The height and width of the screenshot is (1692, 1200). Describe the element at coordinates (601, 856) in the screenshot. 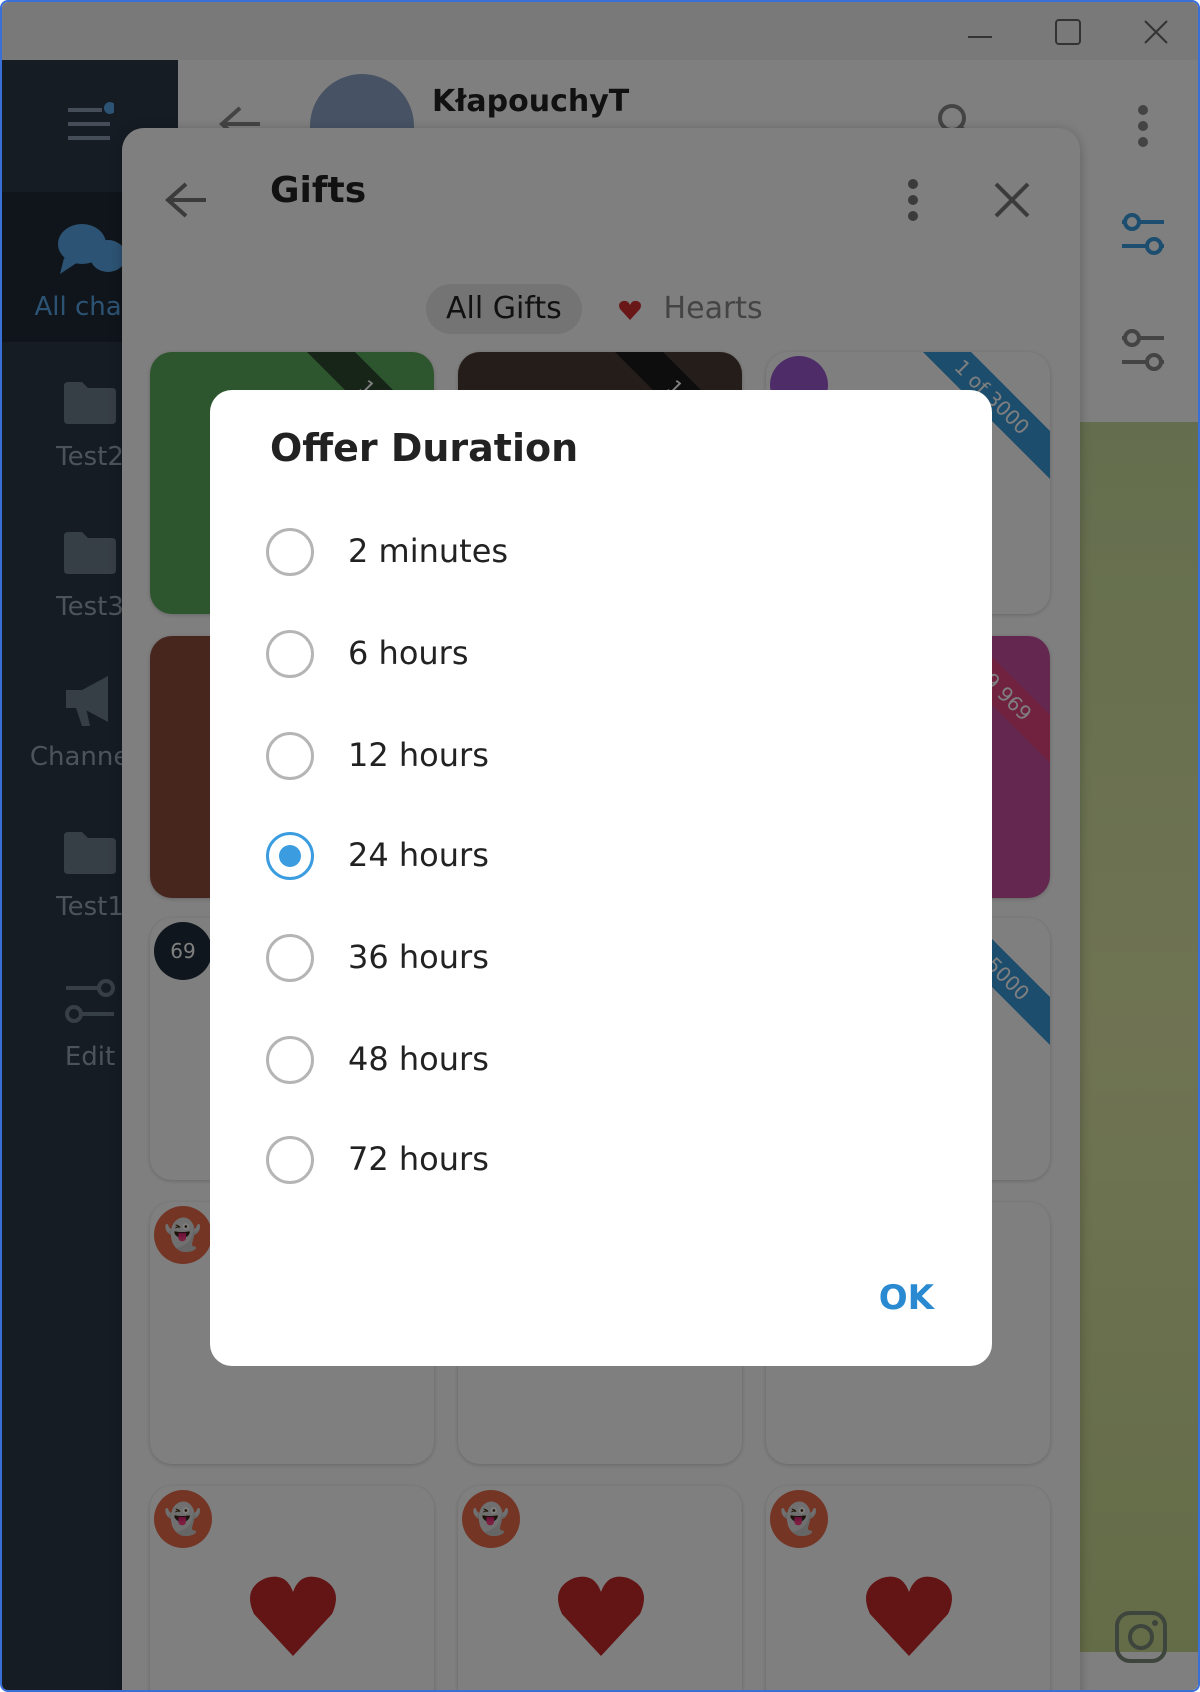

I see `option-24-hours: 24 hours` at that location.